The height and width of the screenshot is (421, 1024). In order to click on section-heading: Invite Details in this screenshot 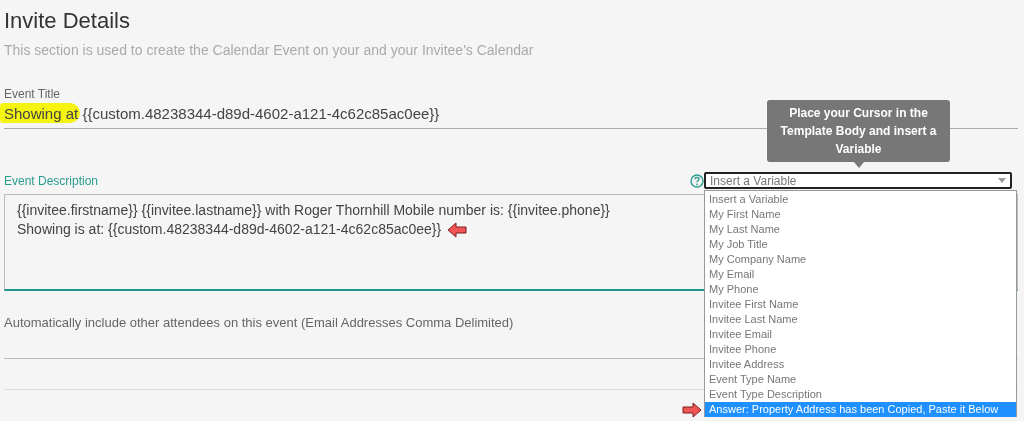, I will do `click(67, 21)`.